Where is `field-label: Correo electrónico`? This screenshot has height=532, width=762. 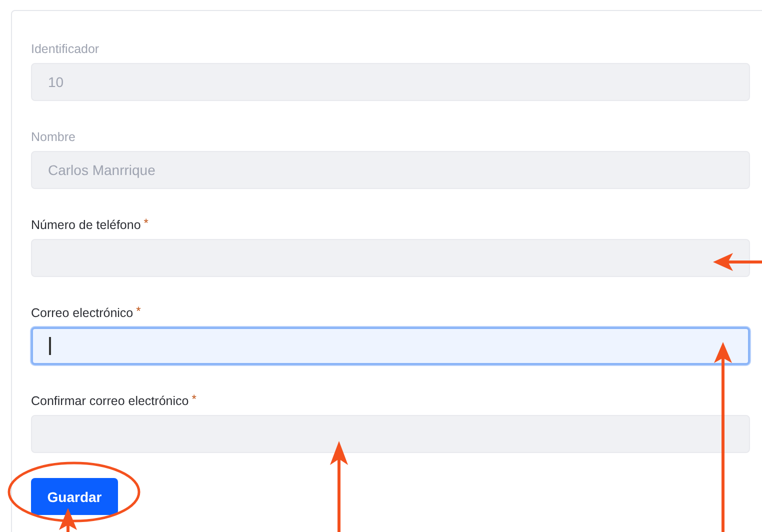
field-label: Correo electrónico is located at coordinates (82, 313).